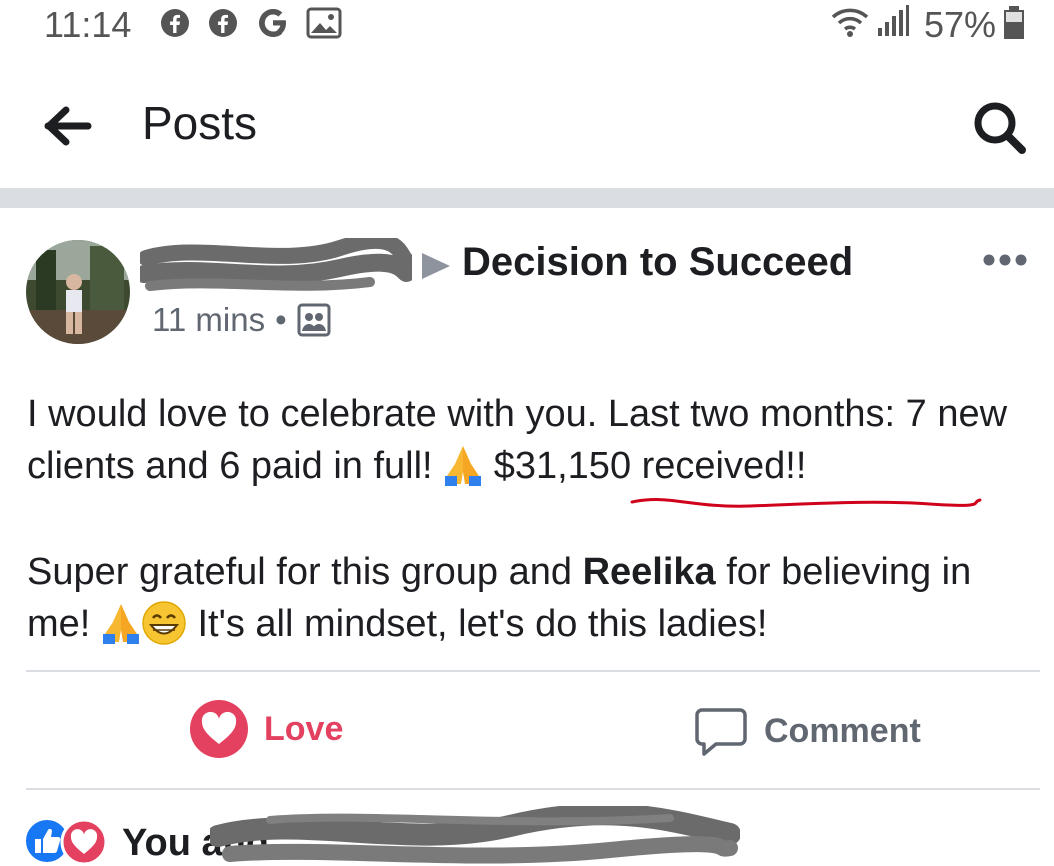 The image size is (1054, 866). I want to click on reactor-names-redacted, so click(475, 835).